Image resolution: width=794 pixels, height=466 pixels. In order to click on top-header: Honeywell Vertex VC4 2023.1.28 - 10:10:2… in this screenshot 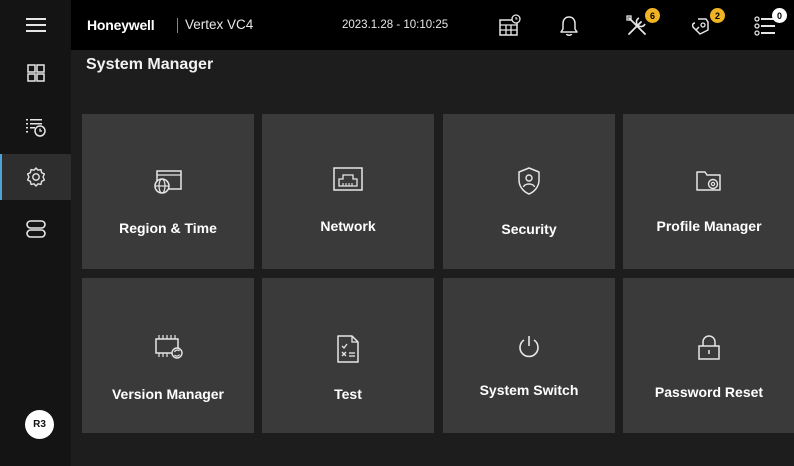, I will do `click(432, 25)`.